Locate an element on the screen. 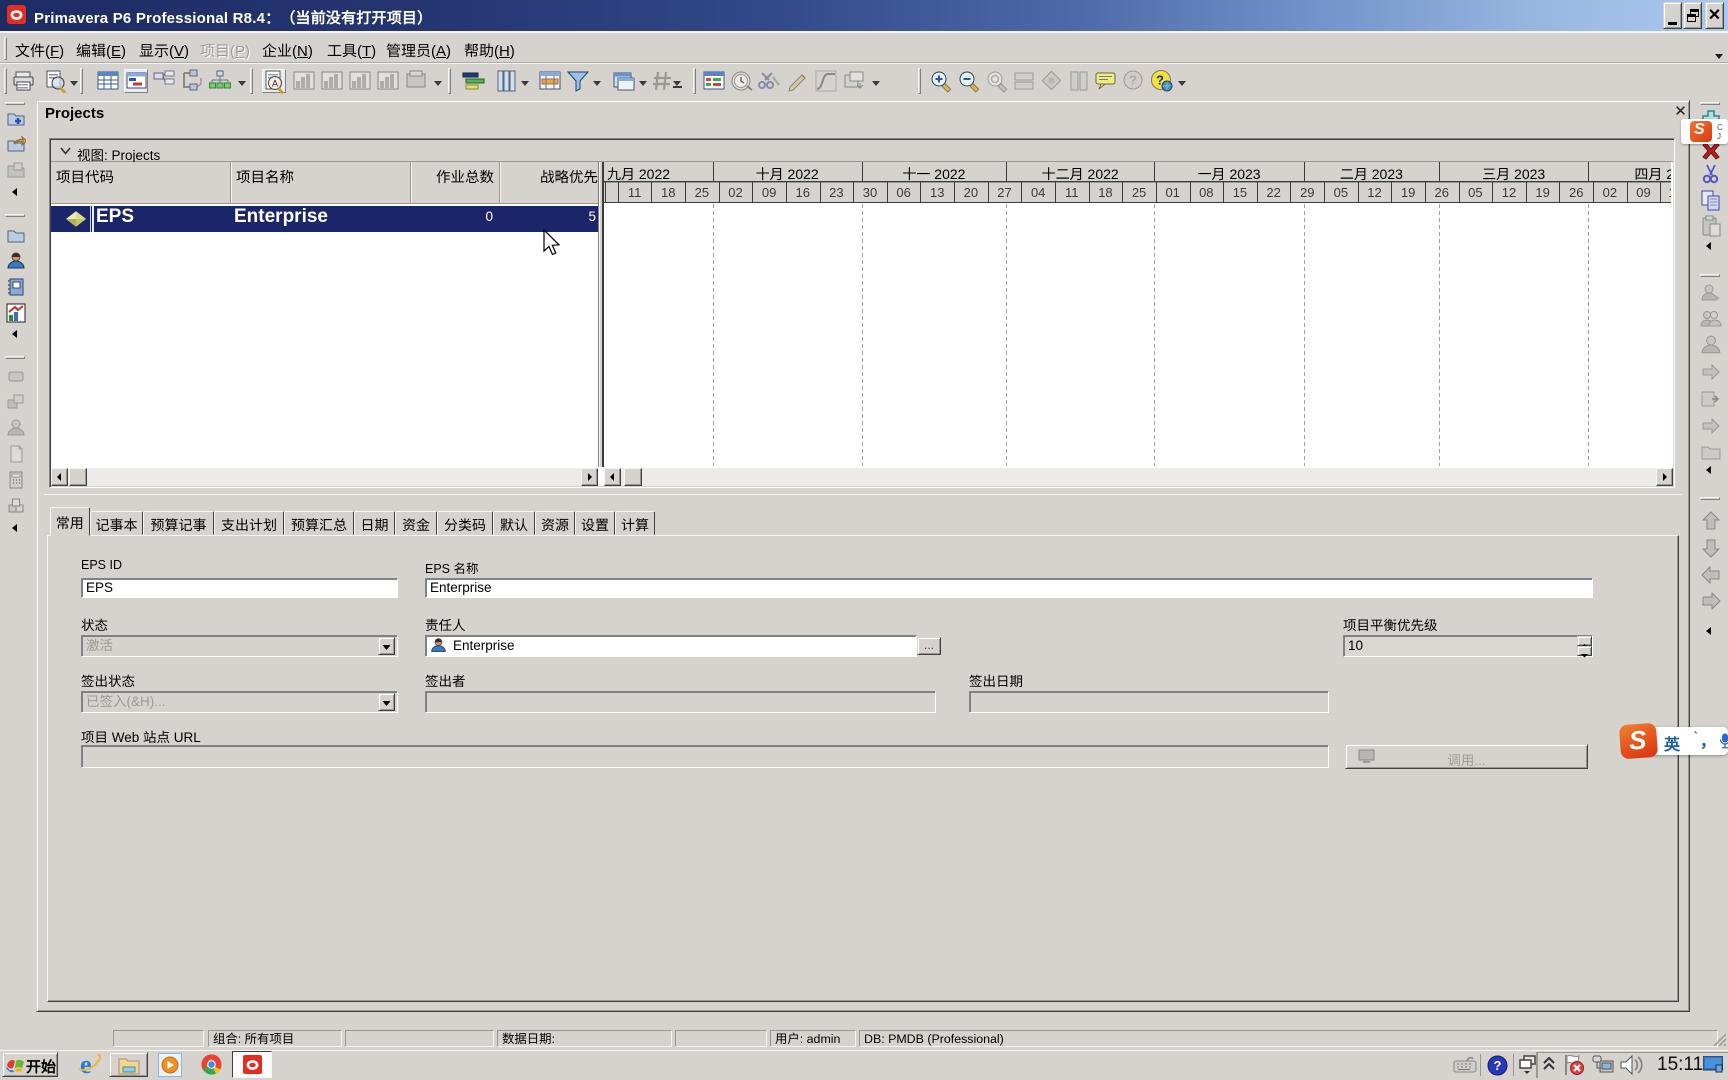 This screenshot has height=1080, width=1728. svg-text: A is located at coordinates (275, 84).